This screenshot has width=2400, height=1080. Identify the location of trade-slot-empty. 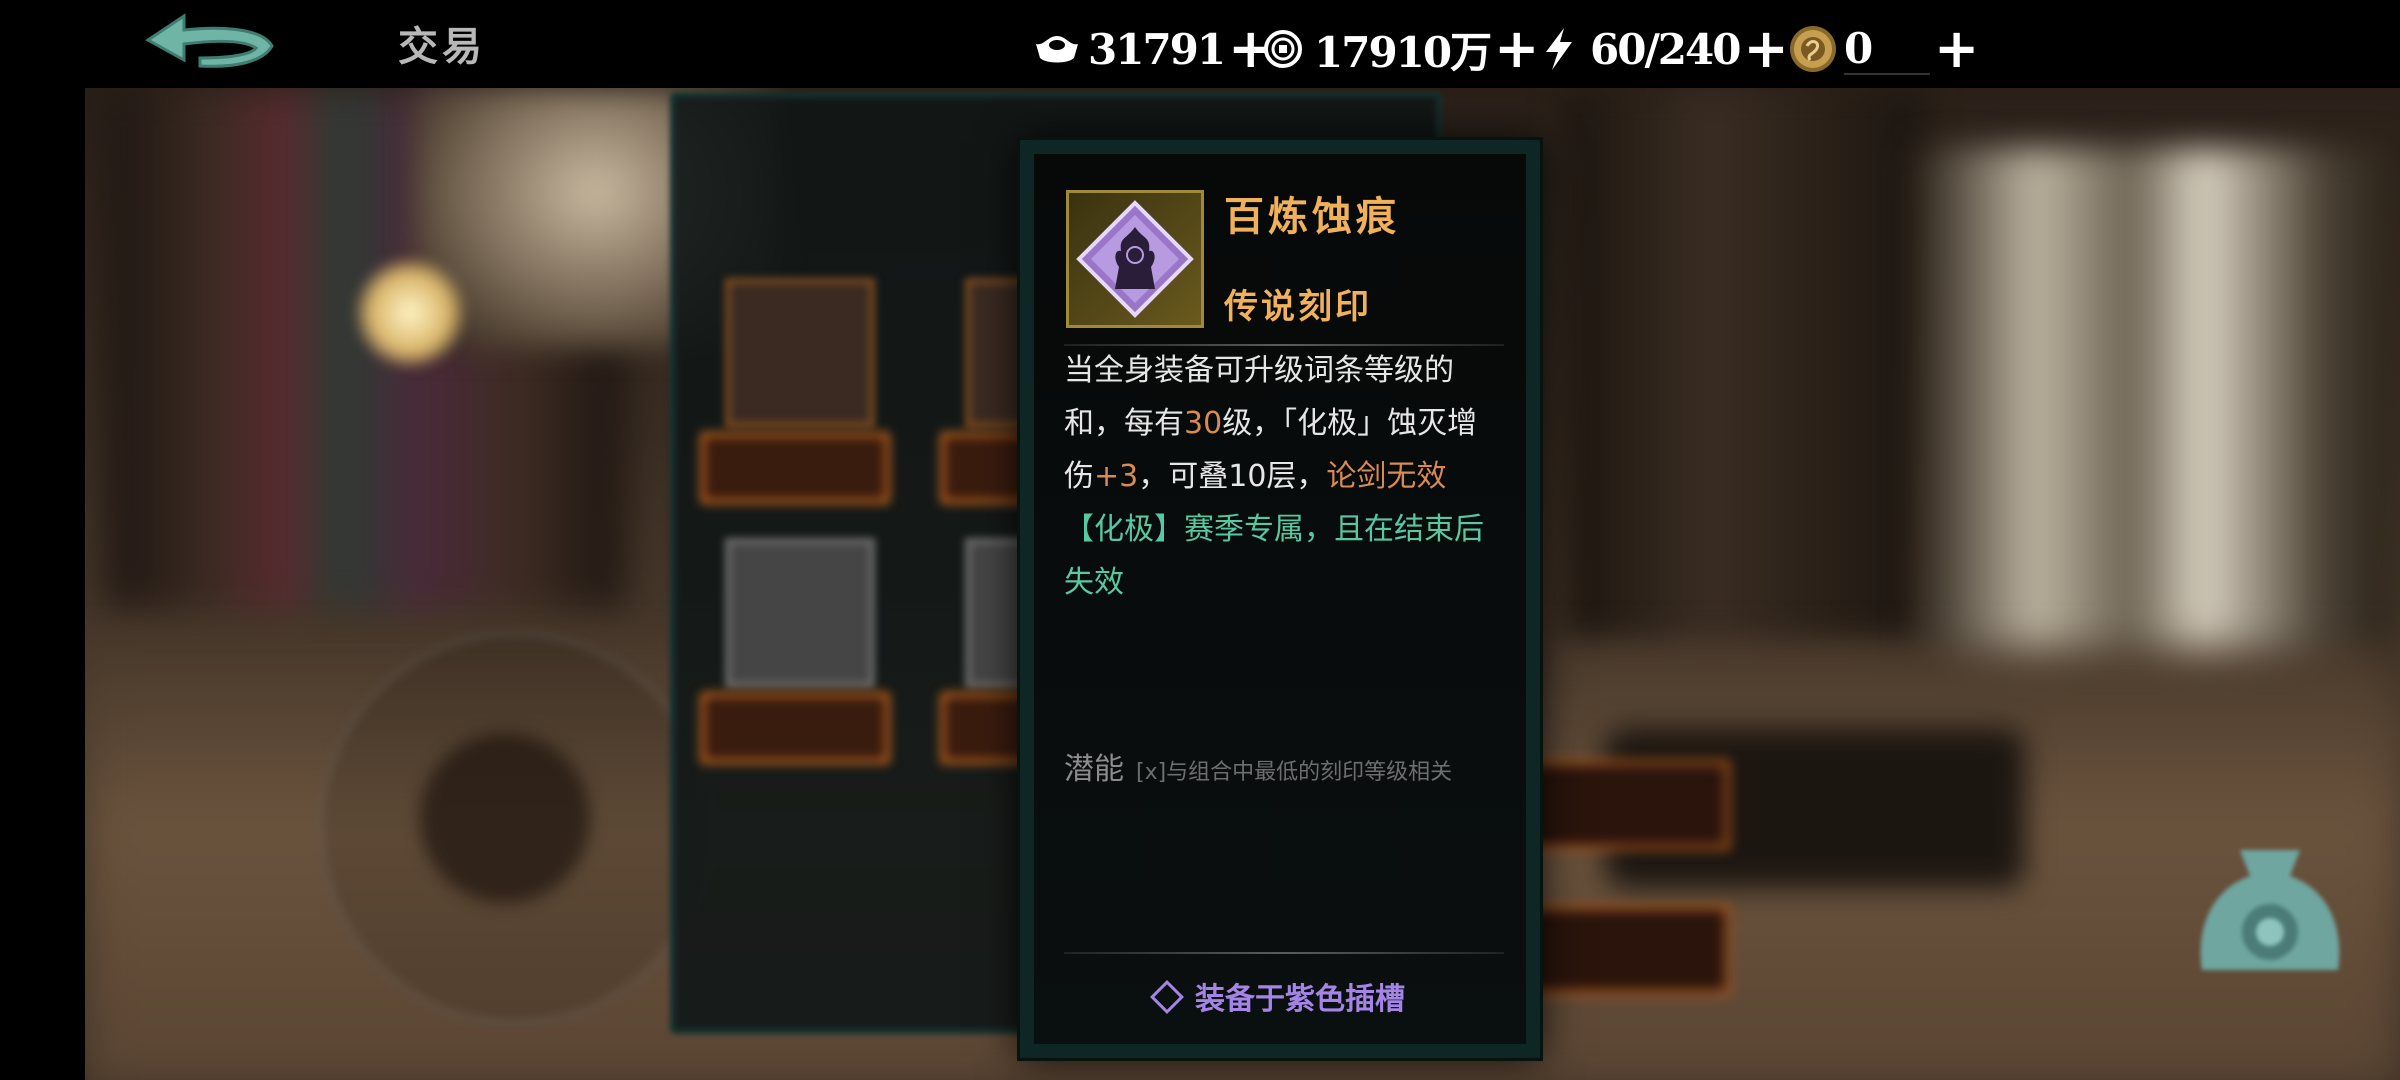
(800, 613).